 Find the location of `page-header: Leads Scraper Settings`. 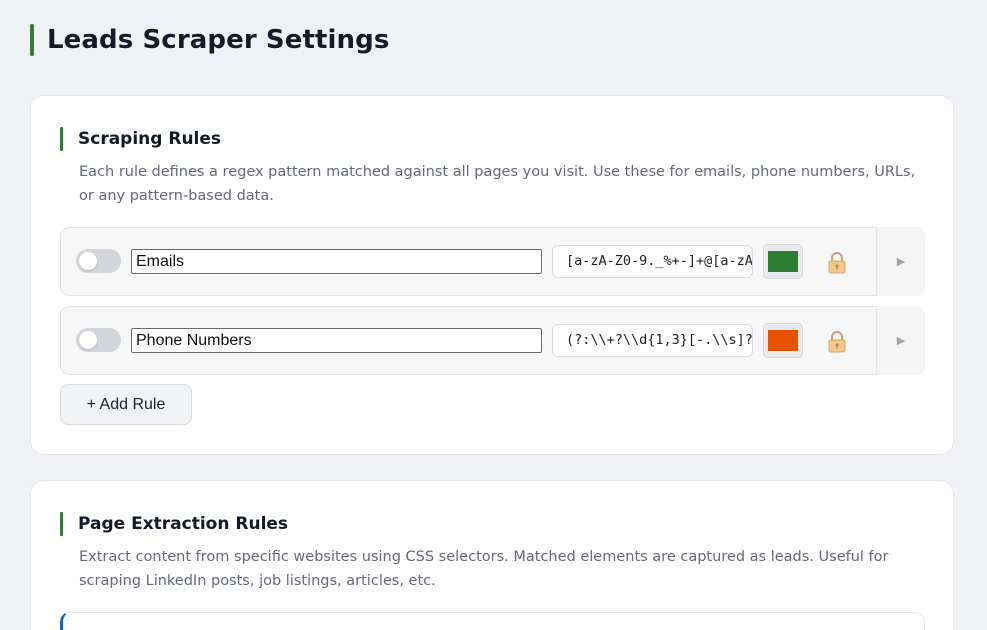

page-header: Leads Scraper Settings is located at coordinates (209, 40).